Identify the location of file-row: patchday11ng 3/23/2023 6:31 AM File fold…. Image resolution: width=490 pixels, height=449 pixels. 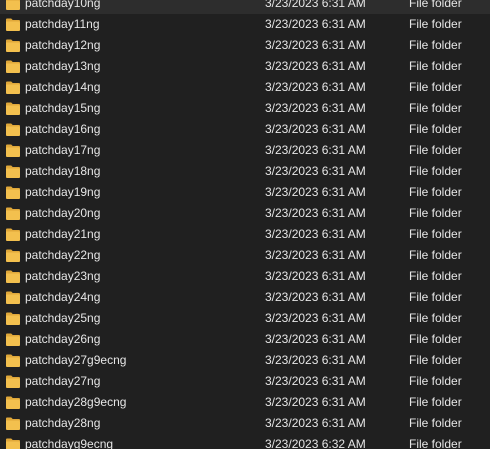
(245, 24).